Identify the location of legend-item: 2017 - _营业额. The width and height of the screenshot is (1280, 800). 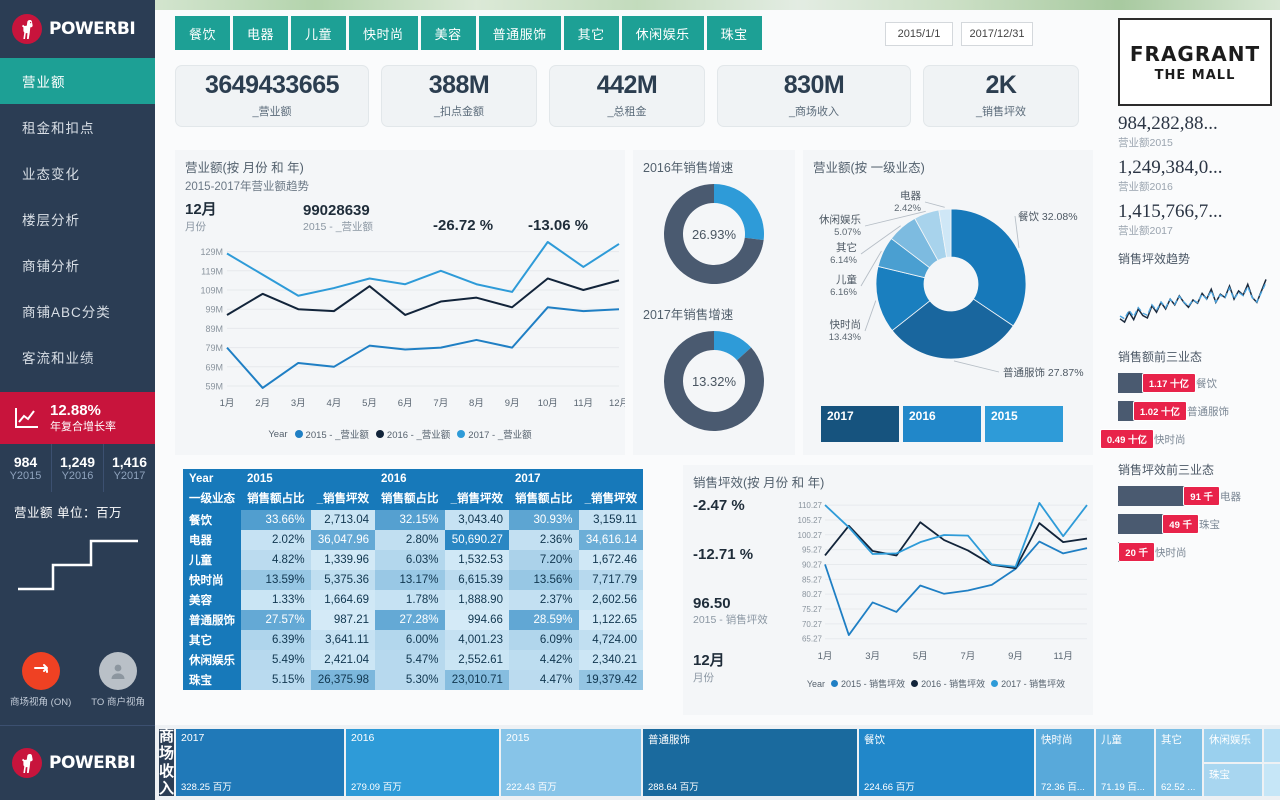
(494, 434).